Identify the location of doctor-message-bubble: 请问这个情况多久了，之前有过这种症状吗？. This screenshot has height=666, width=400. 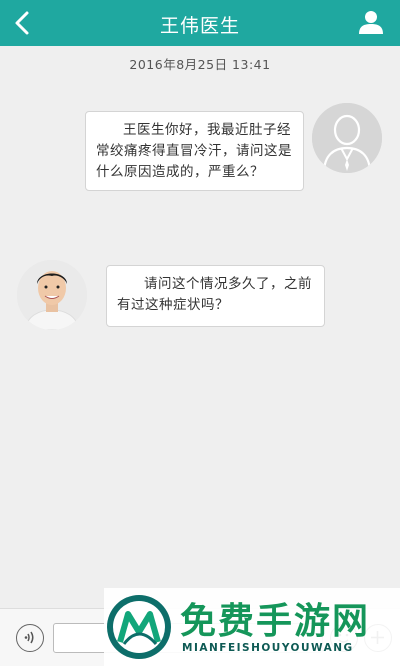
(215, 296).